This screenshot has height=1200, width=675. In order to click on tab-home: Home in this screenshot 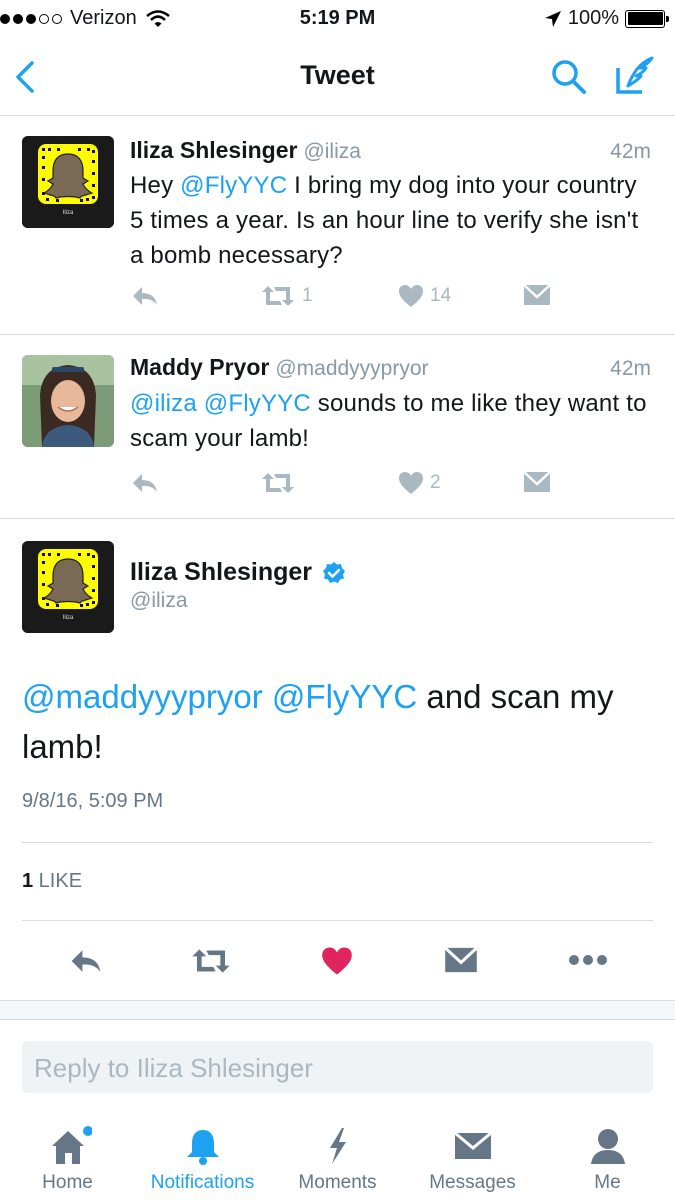, I will do `click(67, 1155)`.